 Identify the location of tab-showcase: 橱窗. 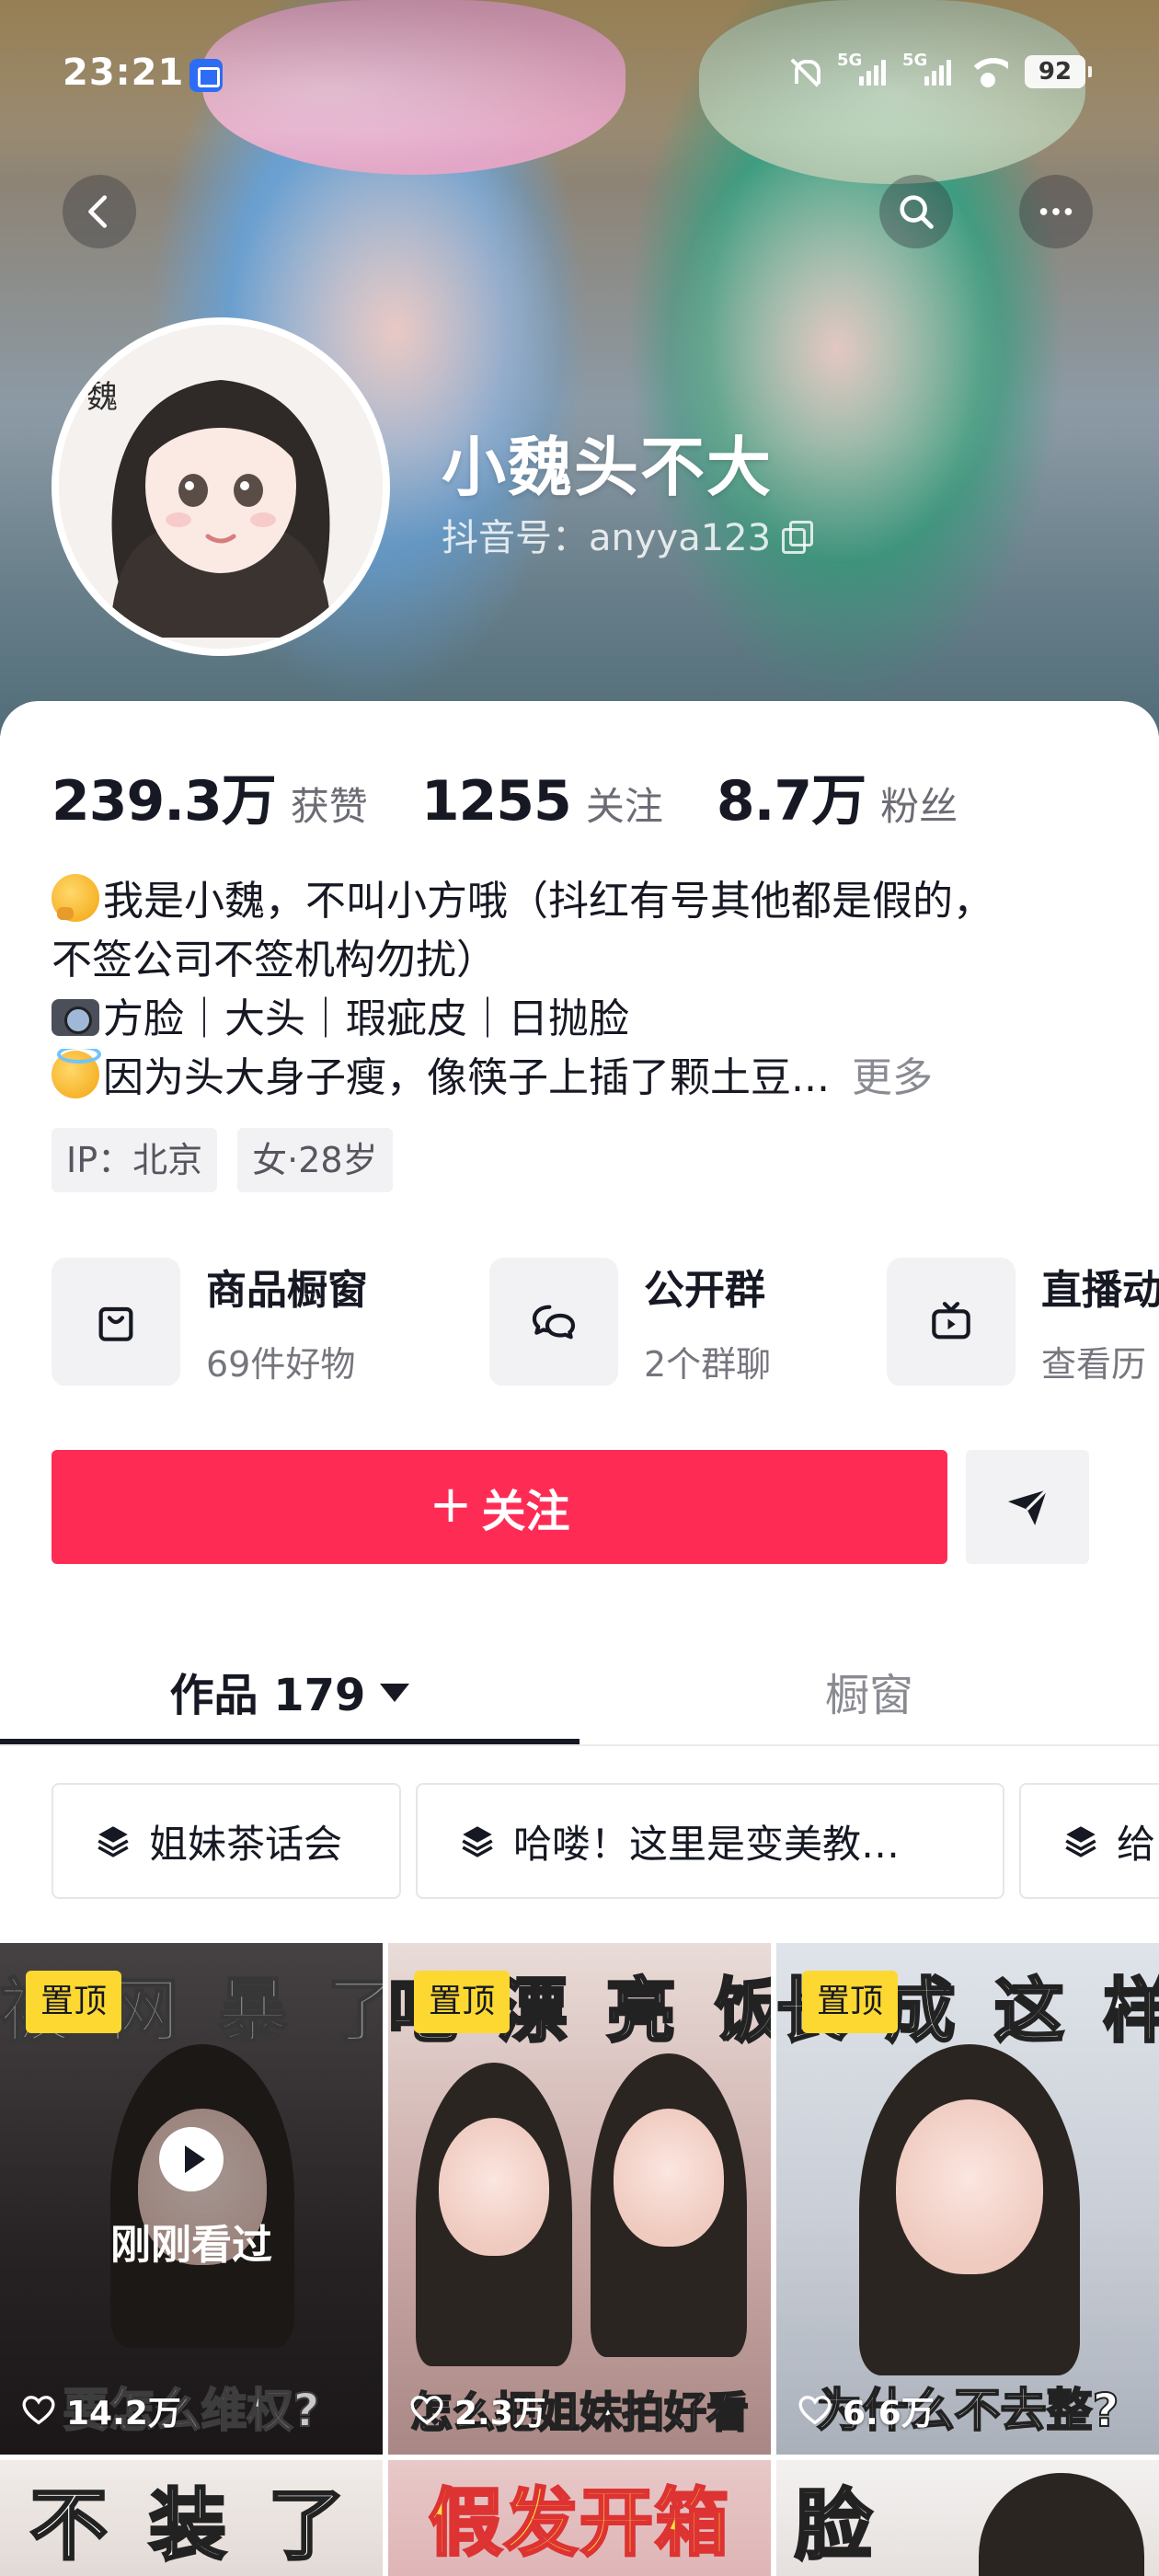
(869, 1691).